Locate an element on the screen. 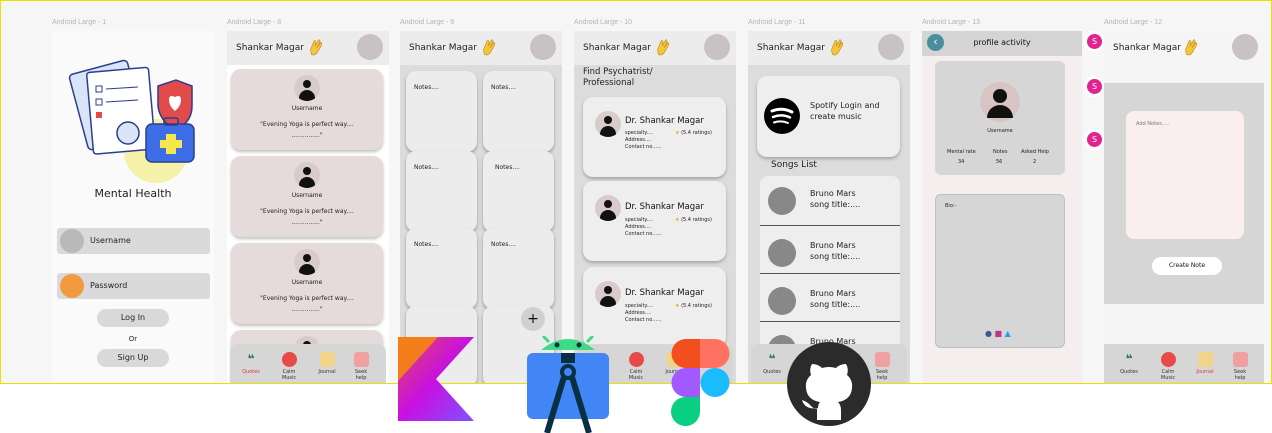 This screenshot has width=1272, height=433. doctor-name: Dr. Shankar Magar is located at coordinates (664, 121).